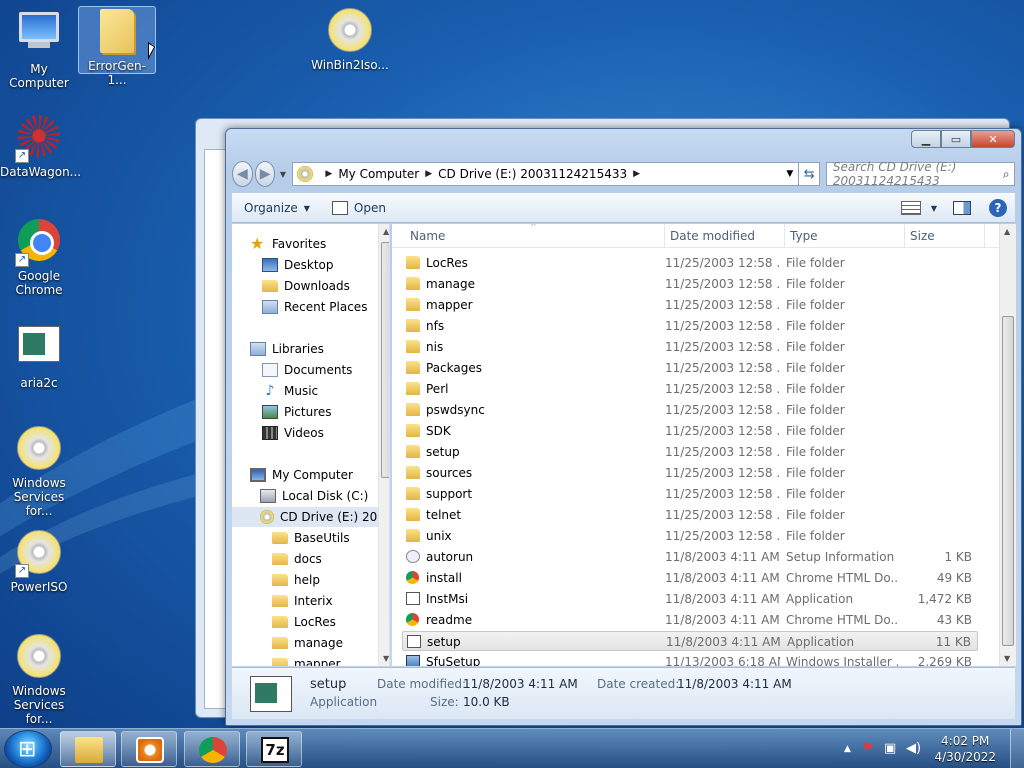  I want to click on nav-scrollbar: ▲ ▼, so click(383, 445).